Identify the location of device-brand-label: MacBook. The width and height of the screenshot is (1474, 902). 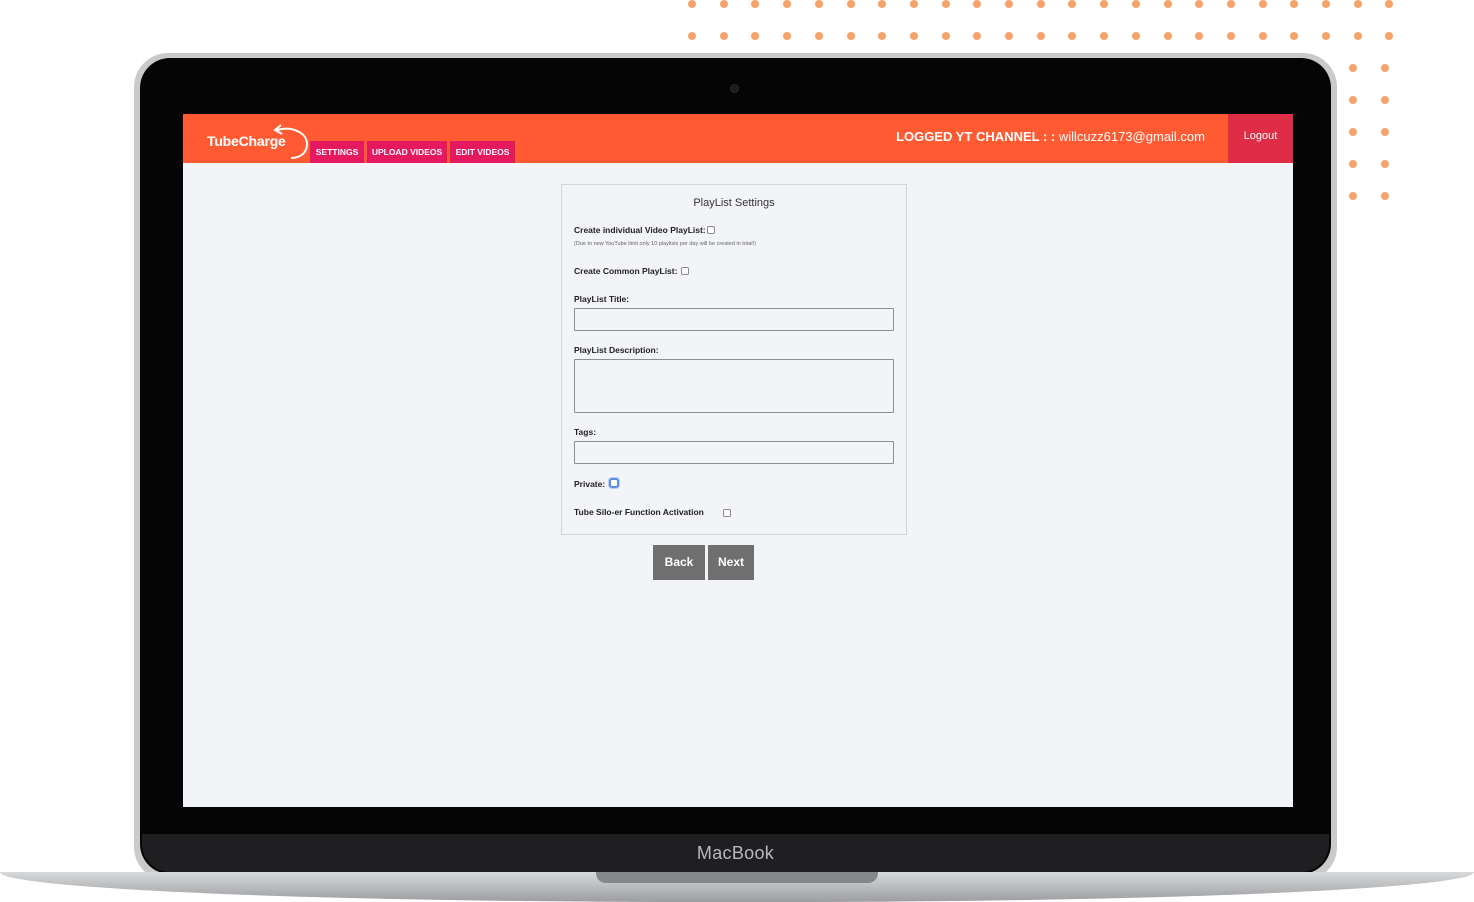
(735, 853).